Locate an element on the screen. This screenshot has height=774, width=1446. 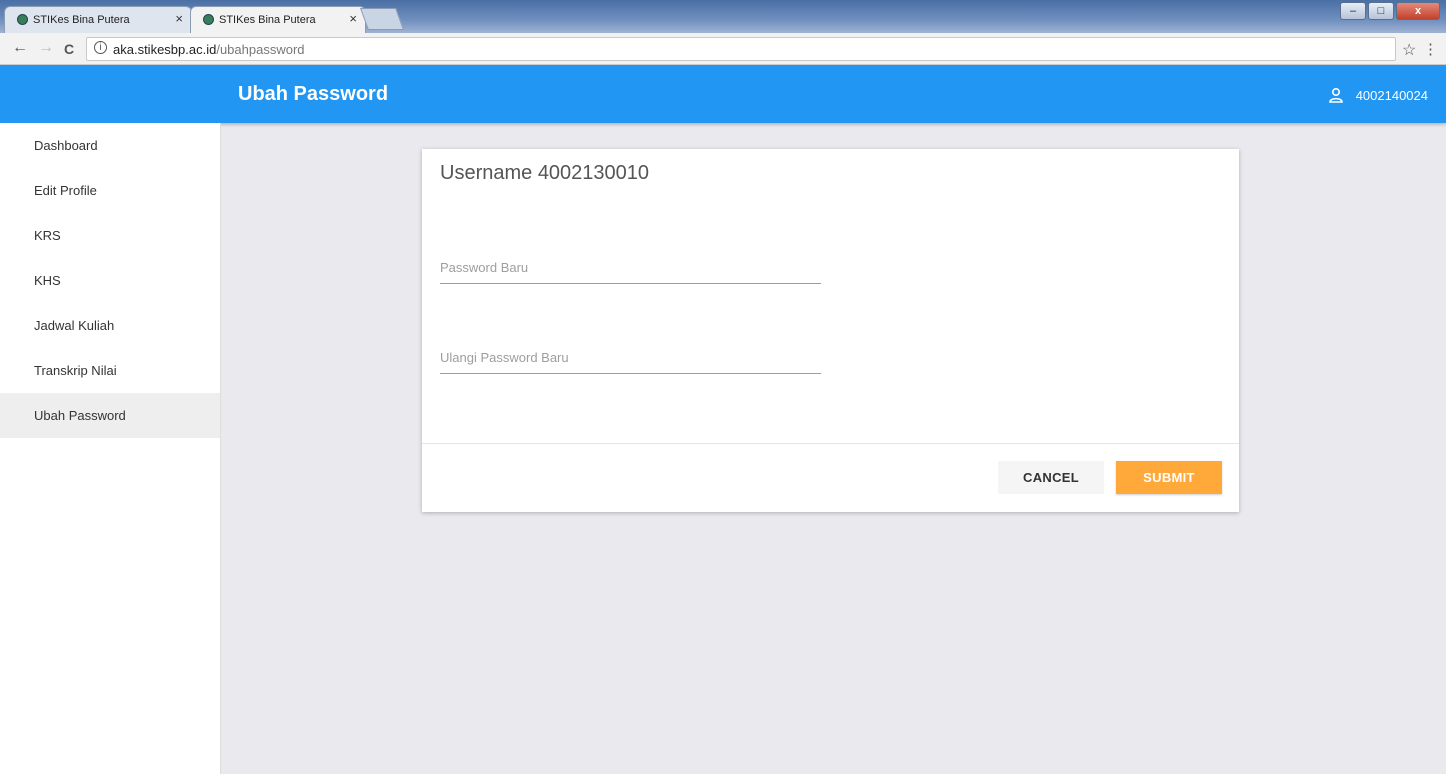
sidebar-item-jadwal-kuliah: Jadwal Kuliah is located at coordinates (110, 325).